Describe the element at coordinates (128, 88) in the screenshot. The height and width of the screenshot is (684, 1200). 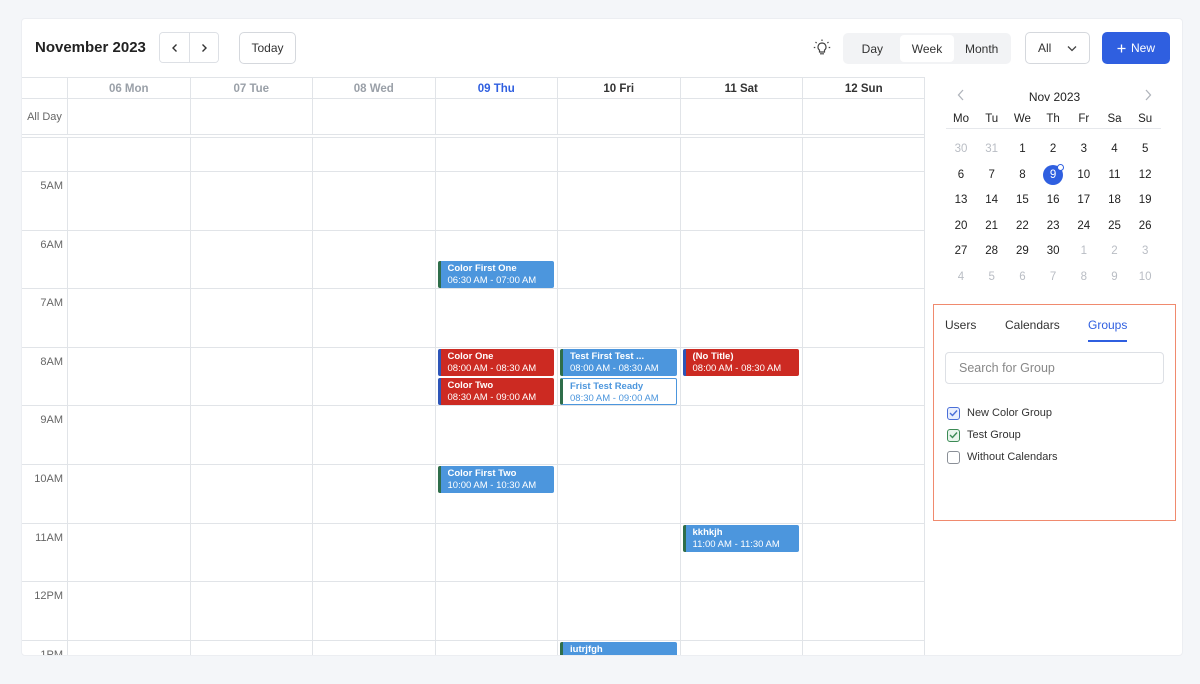
I see `day-header: 06 Mon` at that location.